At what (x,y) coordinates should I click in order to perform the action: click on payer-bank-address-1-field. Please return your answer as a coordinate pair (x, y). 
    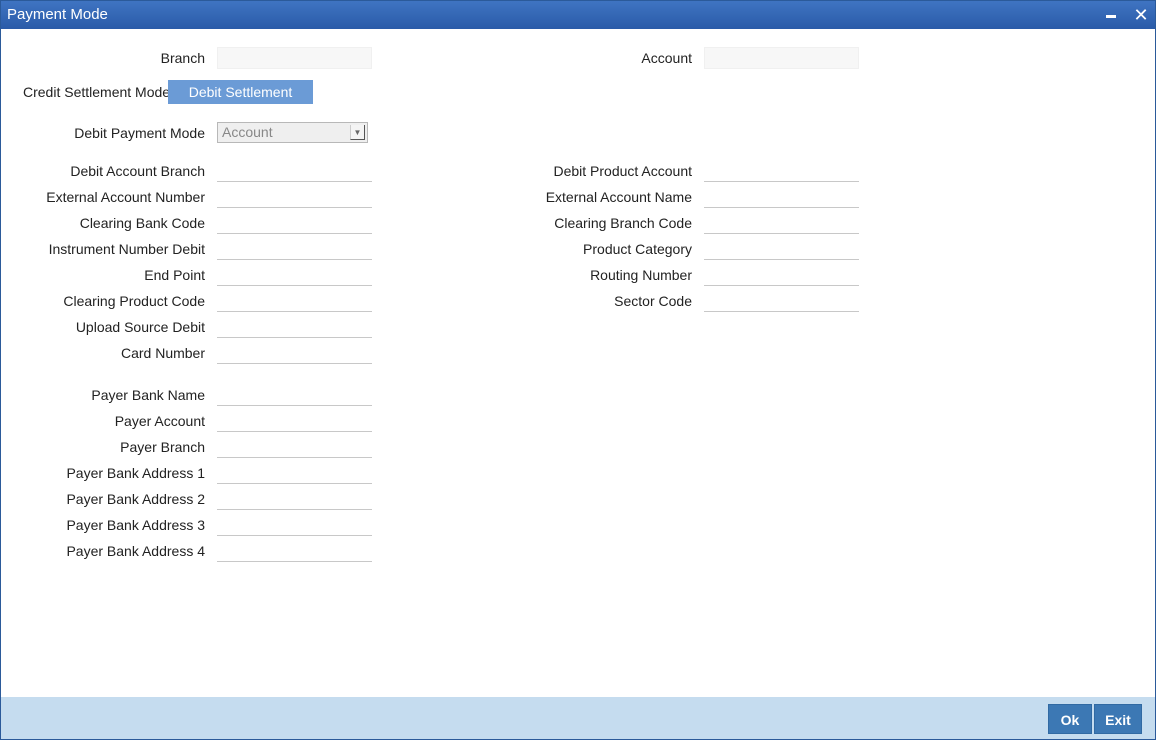
    Looking at the image, I should click on (294, 473).